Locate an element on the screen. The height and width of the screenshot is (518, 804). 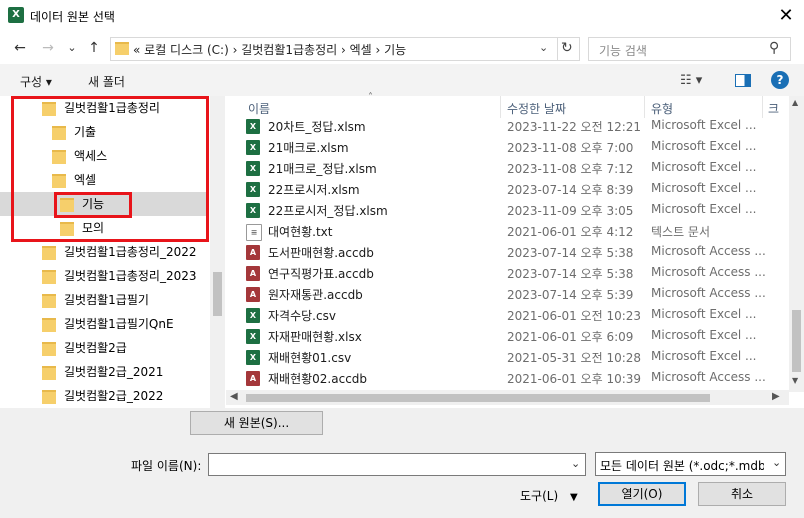
recent-locations-icon: ⌄ is located at coordinates (72, 48).